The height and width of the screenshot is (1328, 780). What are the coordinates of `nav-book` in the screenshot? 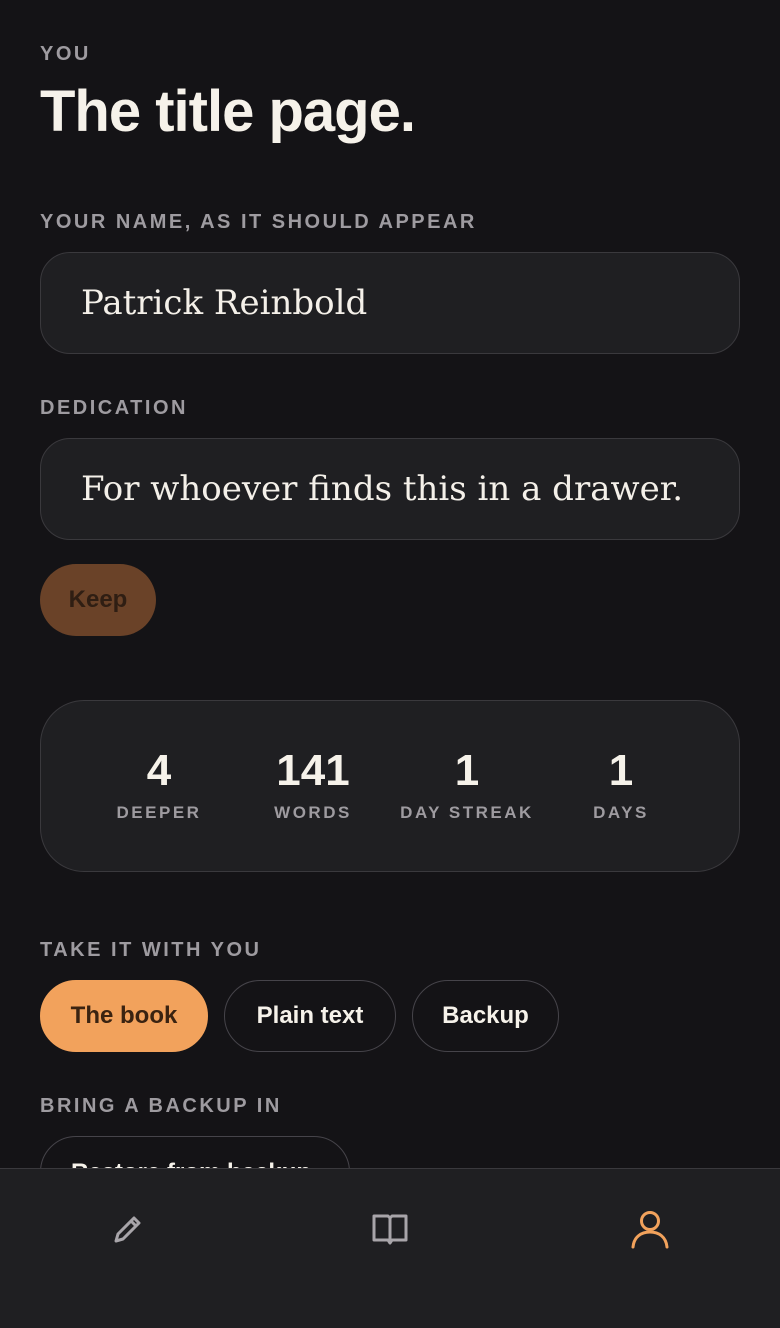 It's located at (390, 1229).